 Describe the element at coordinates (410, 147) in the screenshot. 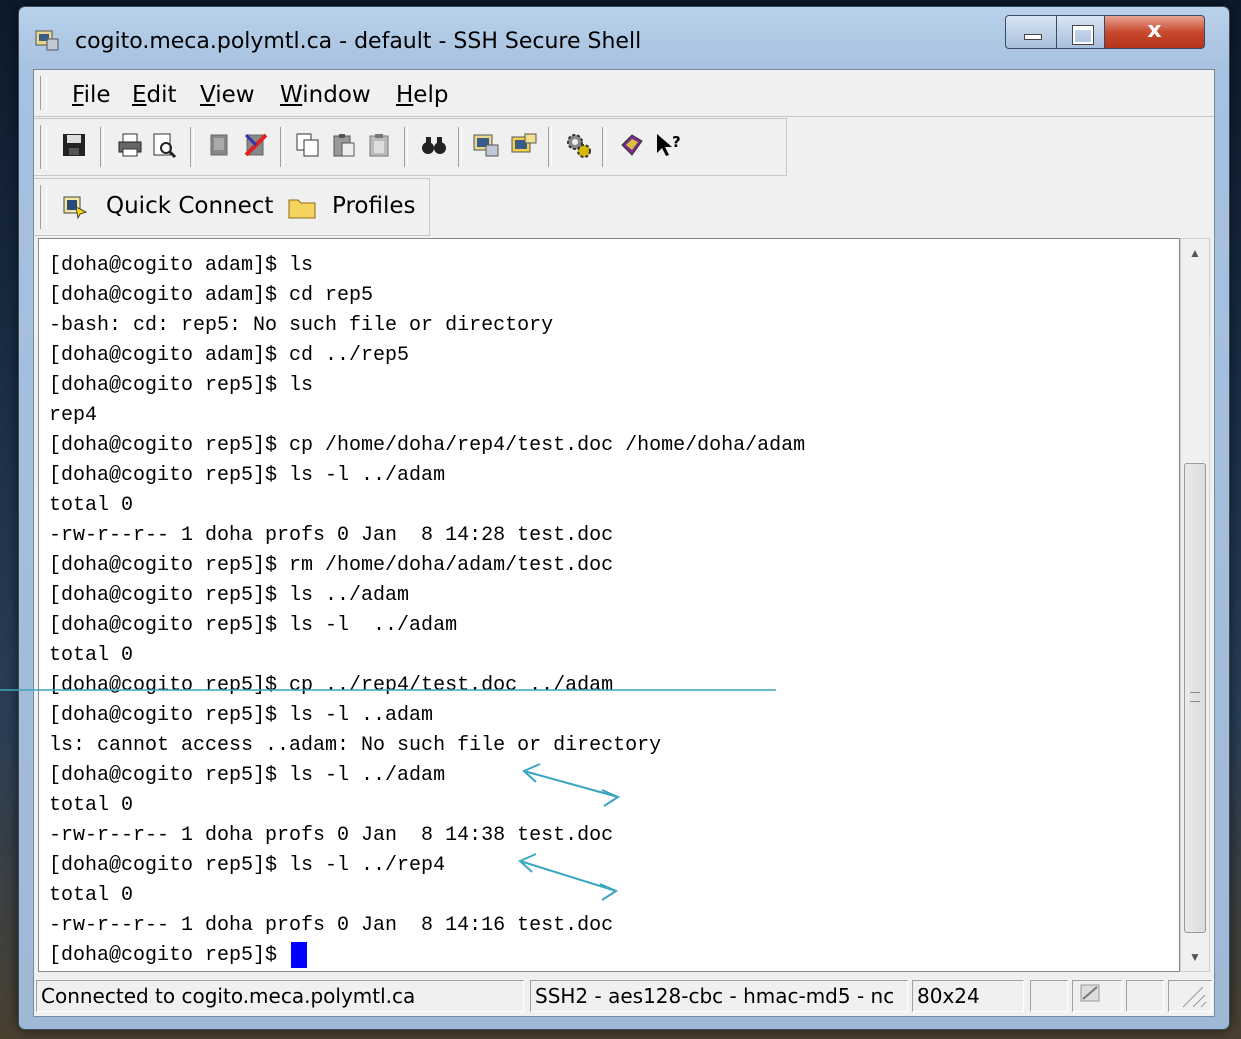

I see `main-toolbar: ?` at that location.